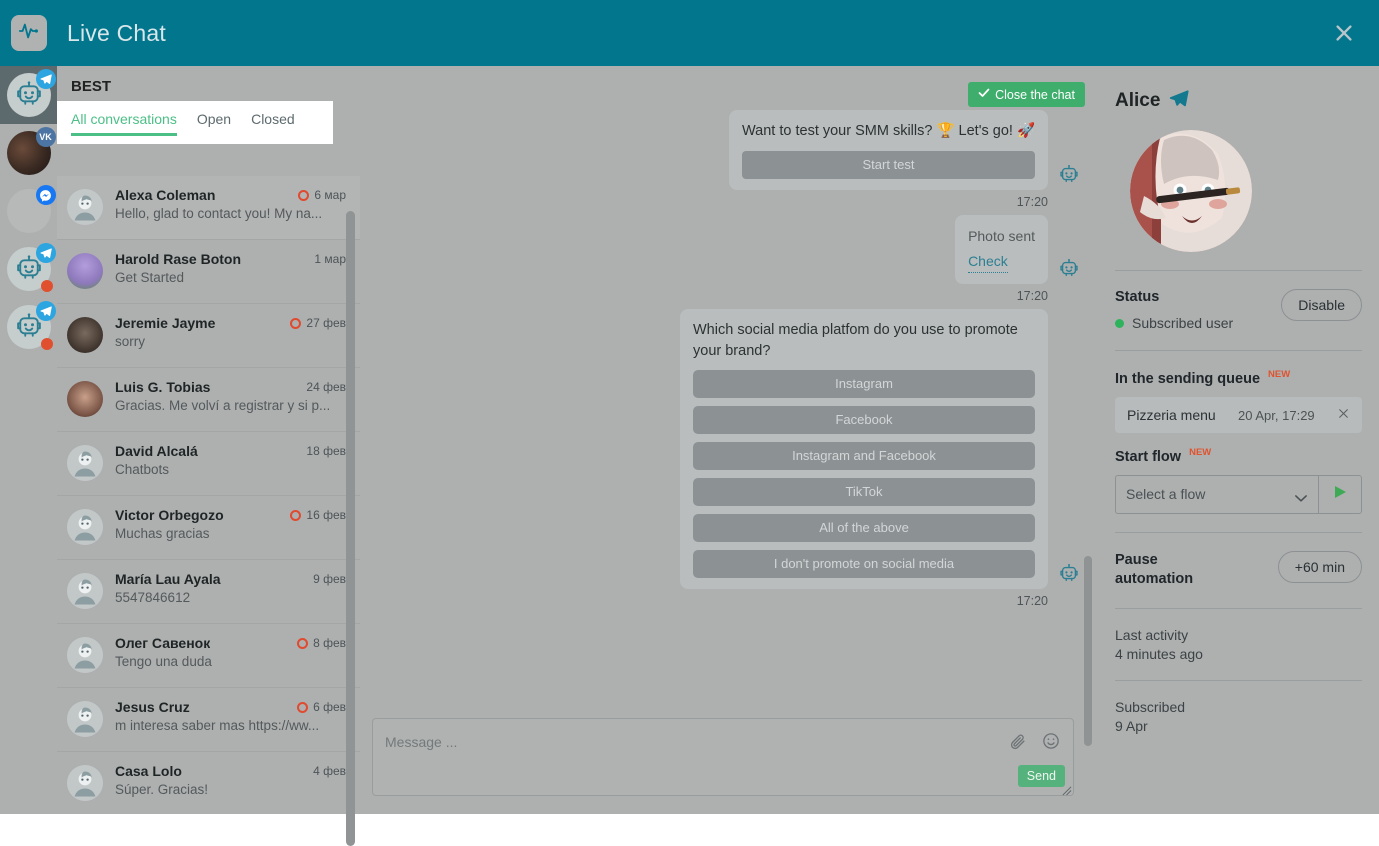  Describe the element at coordinates (1017, 744) in the screenshot. I see `paperclip-icon` at that location.